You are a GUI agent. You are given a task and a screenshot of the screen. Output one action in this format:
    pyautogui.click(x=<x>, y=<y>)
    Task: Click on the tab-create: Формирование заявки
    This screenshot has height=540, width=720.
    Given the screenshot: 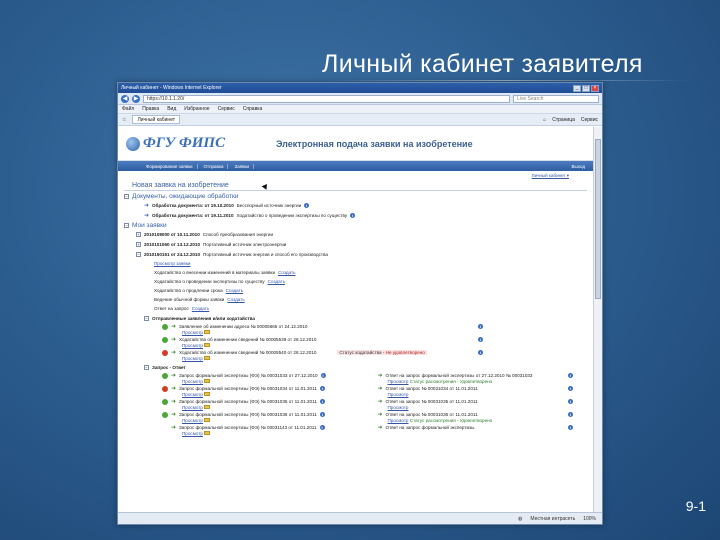 What is the action you would take?
    pyautogui.click(x=170, y=166)
    